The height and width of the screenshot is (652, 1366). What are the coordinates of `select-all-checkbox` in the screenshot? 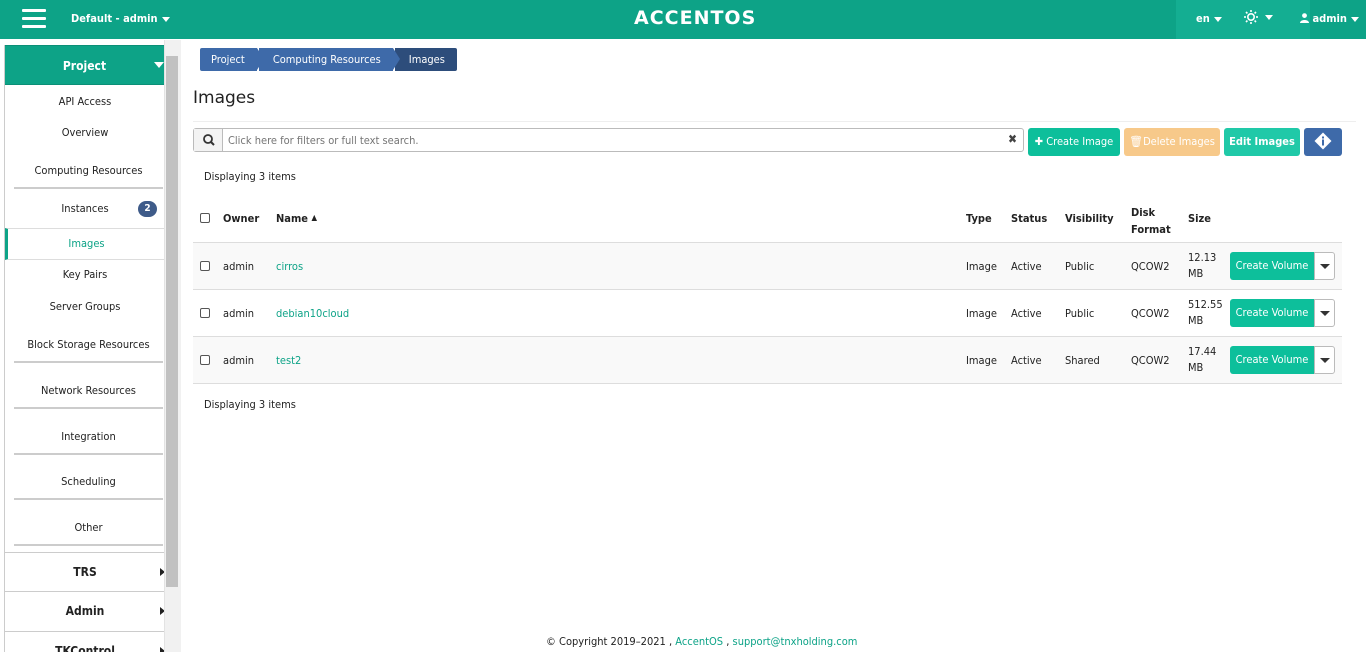 It's located at (205, 218).